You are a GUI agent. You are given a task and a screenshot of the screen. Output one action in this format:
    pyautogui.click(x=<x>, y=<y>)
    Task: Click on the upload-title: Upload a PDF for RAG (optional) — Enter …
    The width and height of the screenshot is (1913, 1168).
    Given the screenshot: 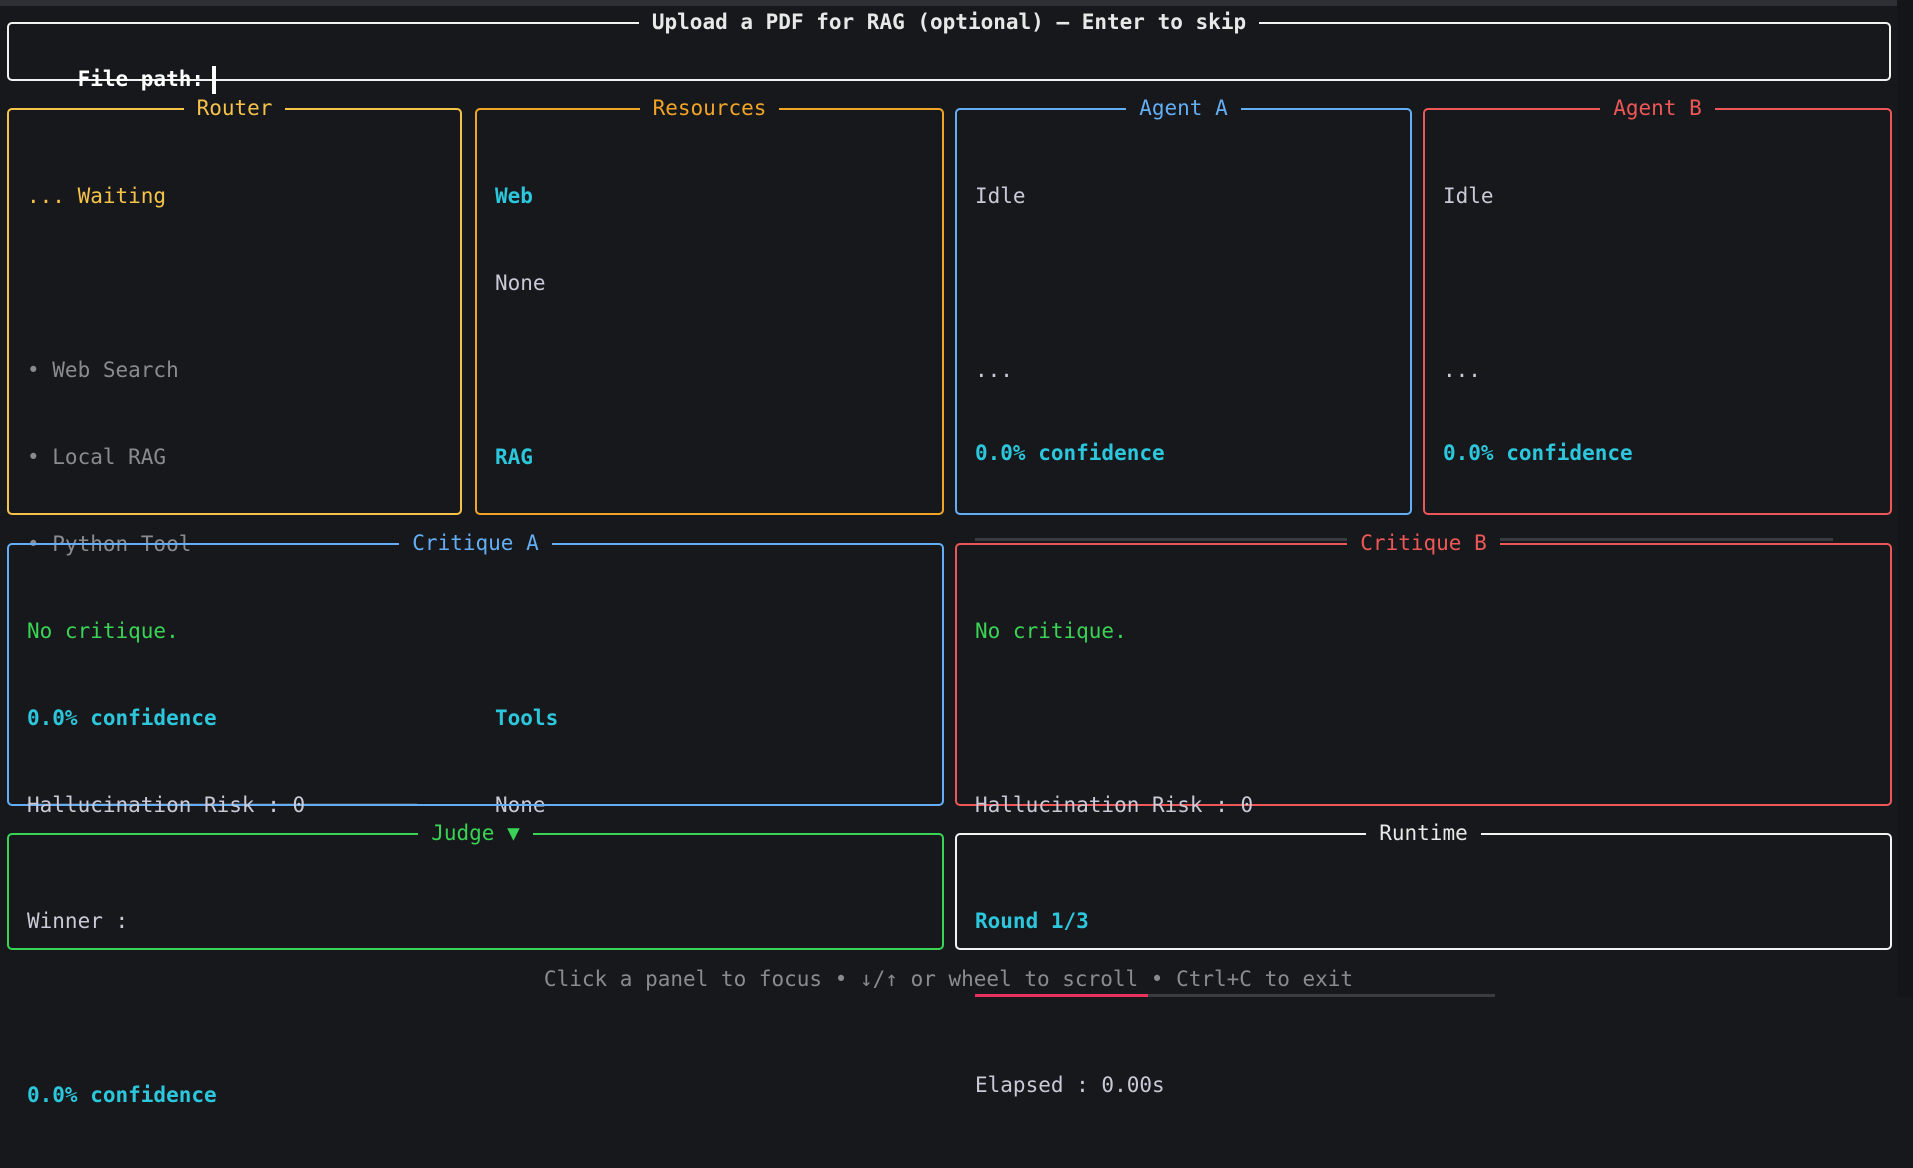 What is the action you would take?
    pyautogui.click(x=949, y=22)
    